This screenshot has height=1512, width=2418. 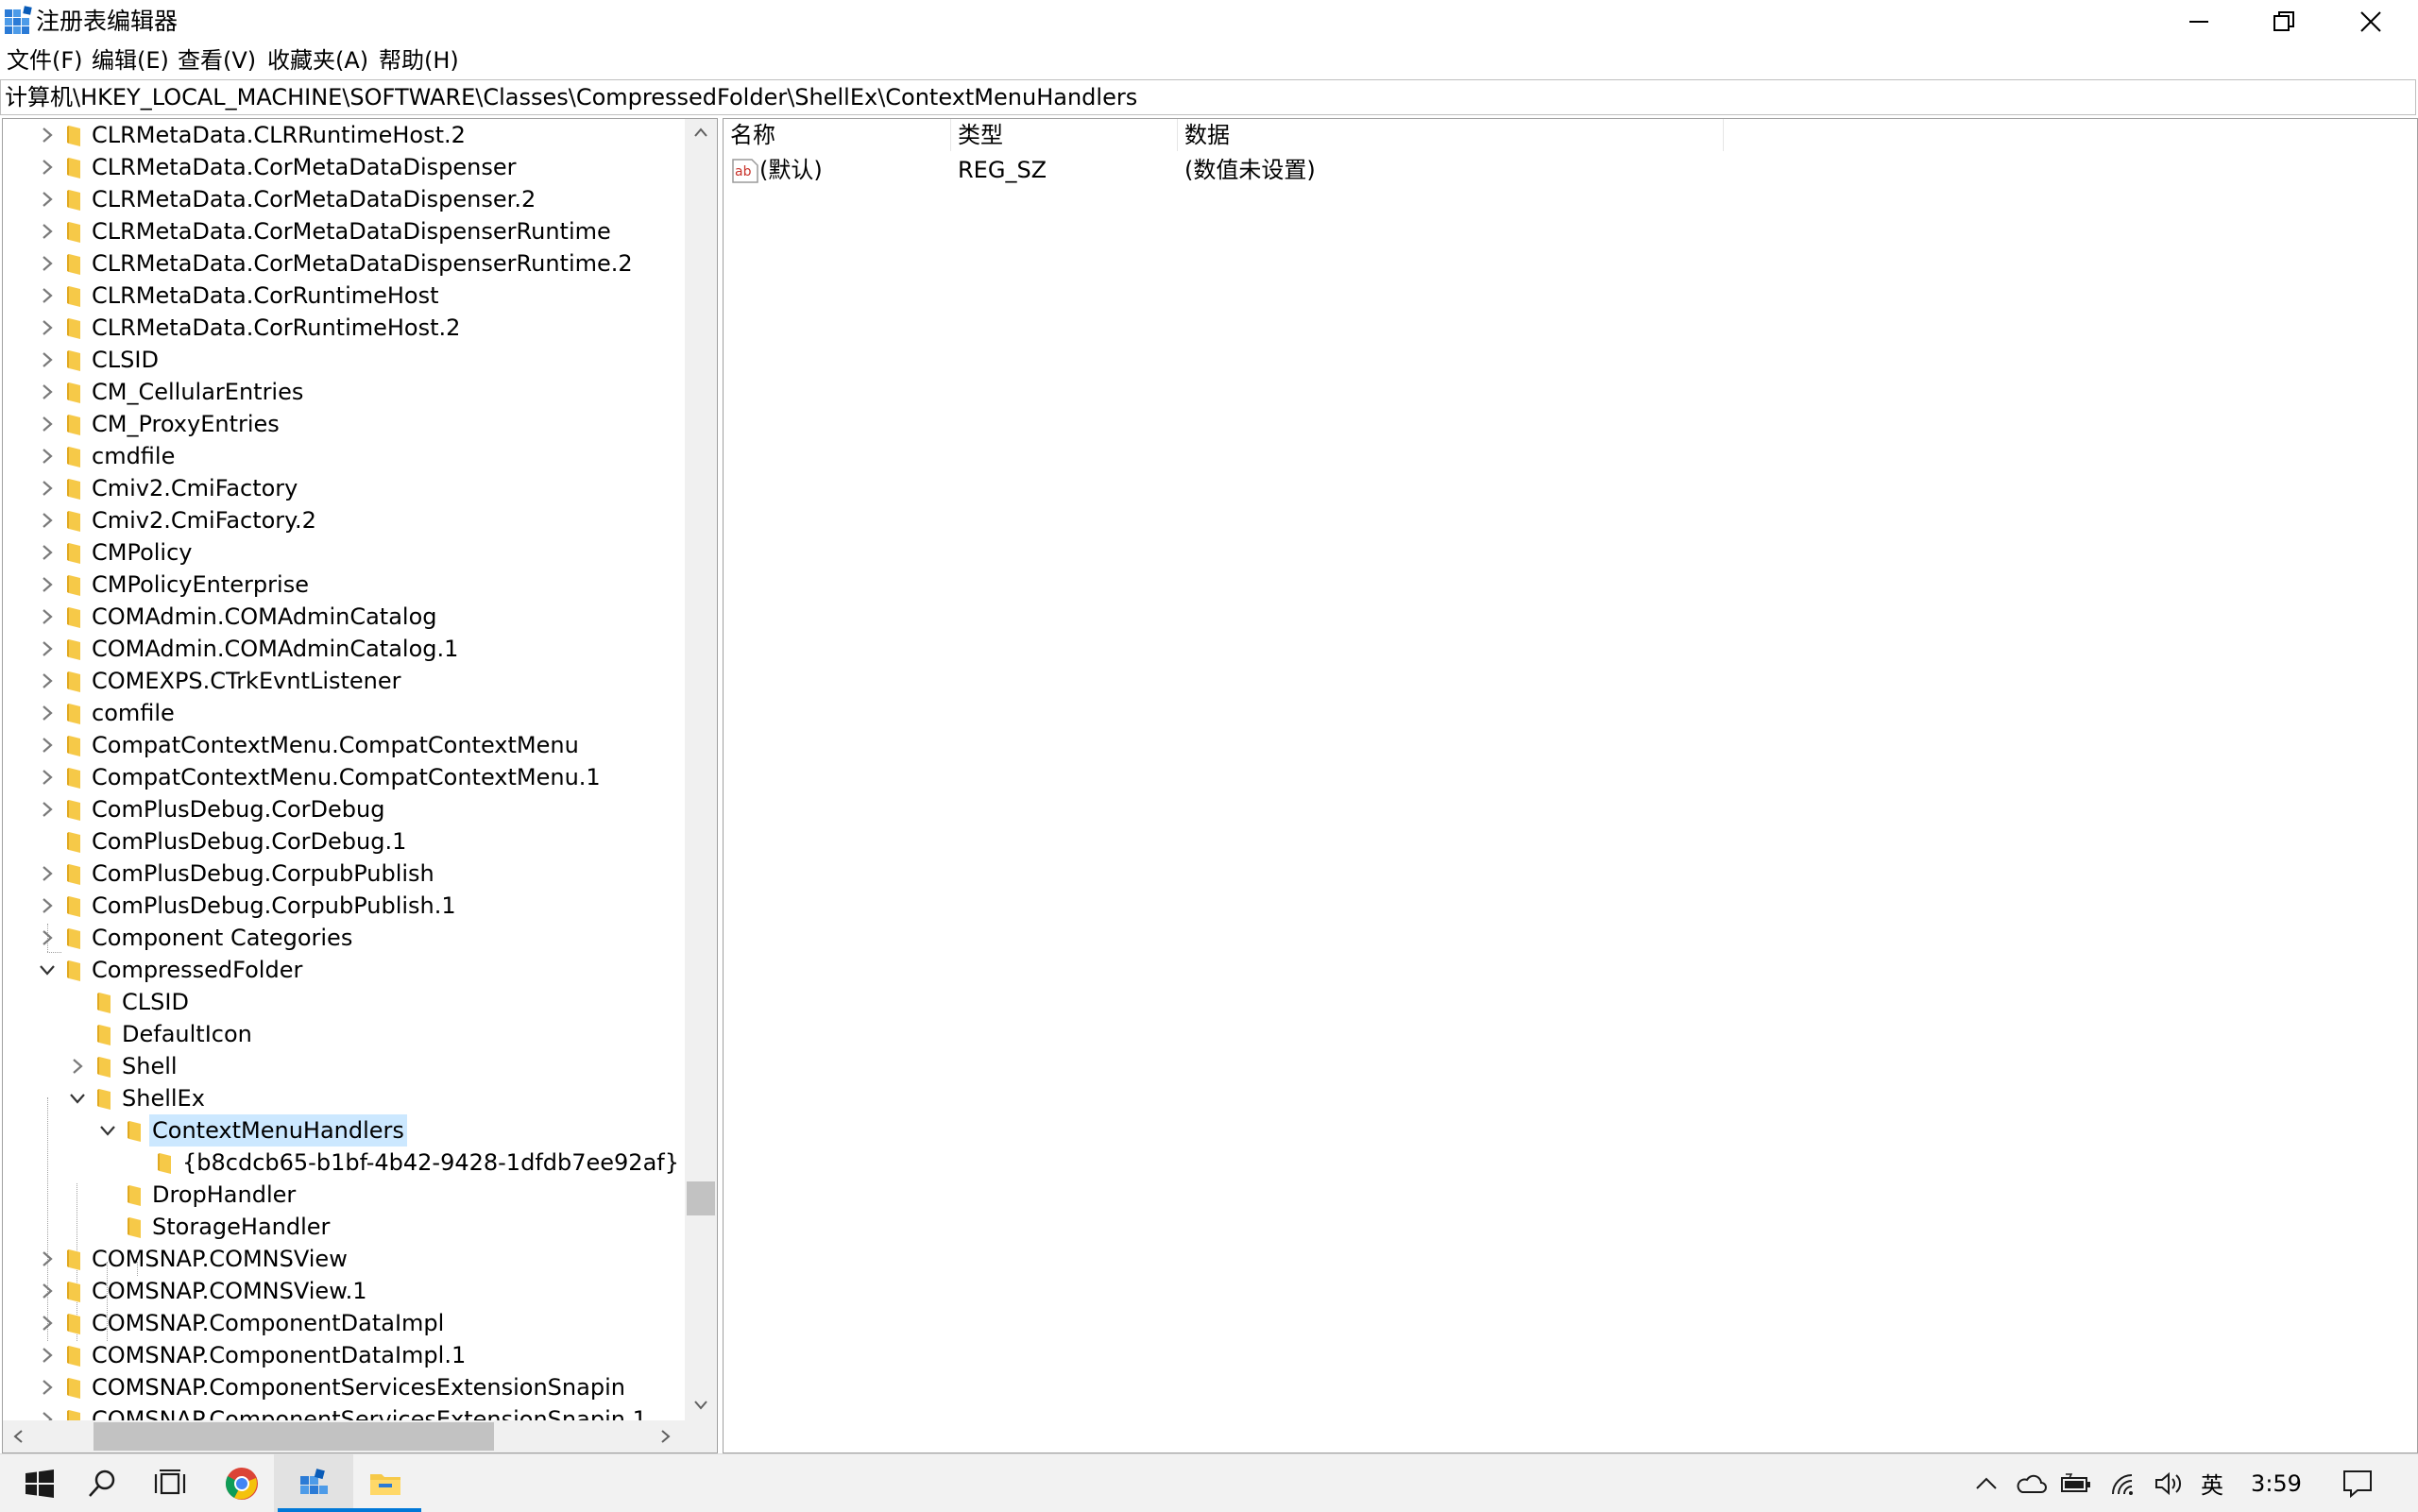 I want to click on wifi-tray, so click(x=2123, y=1483).